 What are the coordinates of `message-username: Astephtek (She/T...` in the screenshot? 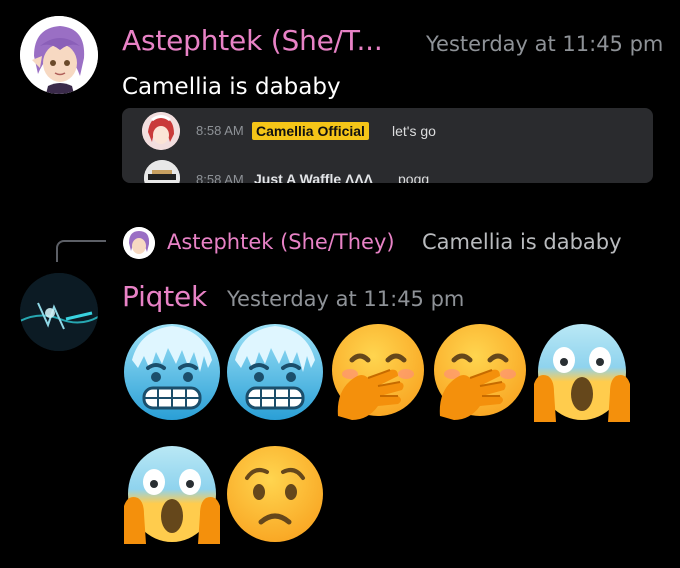 It's located at (252, 40).